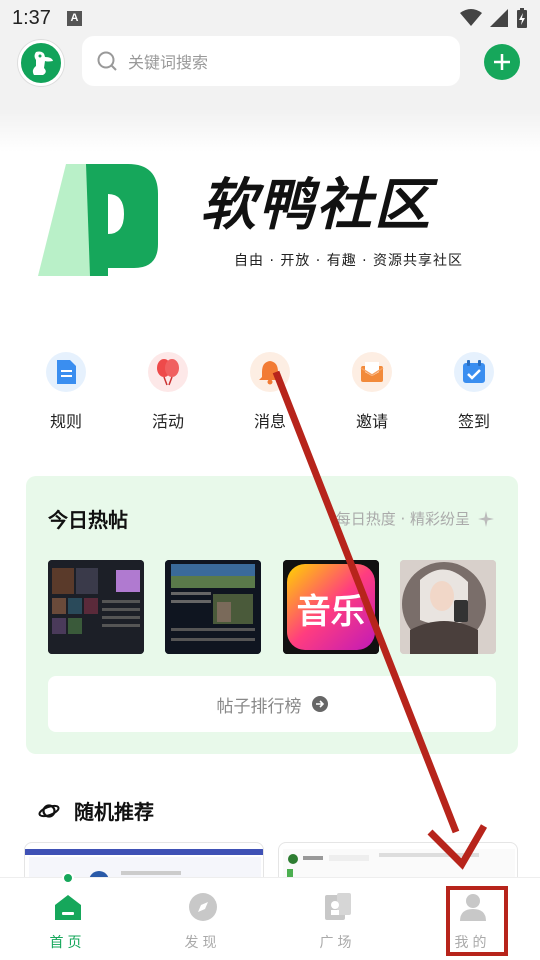 This screenshot has width=540, height=960. Describe the element at coordinates (67, 878) in the screenshot. I see `active-indicator` at that location.